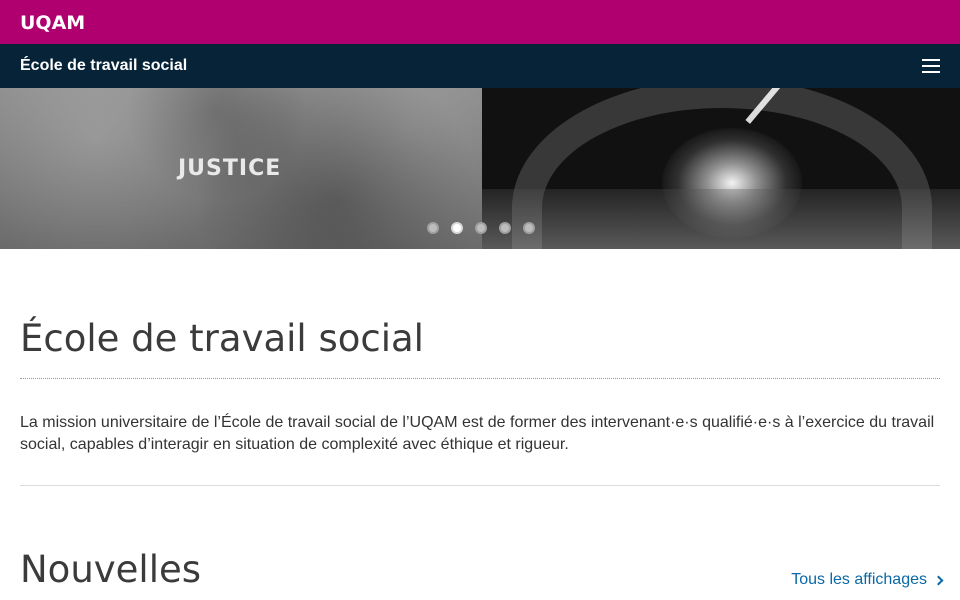  I want to click on uqam-logo: UQAM, so click(52, 23).